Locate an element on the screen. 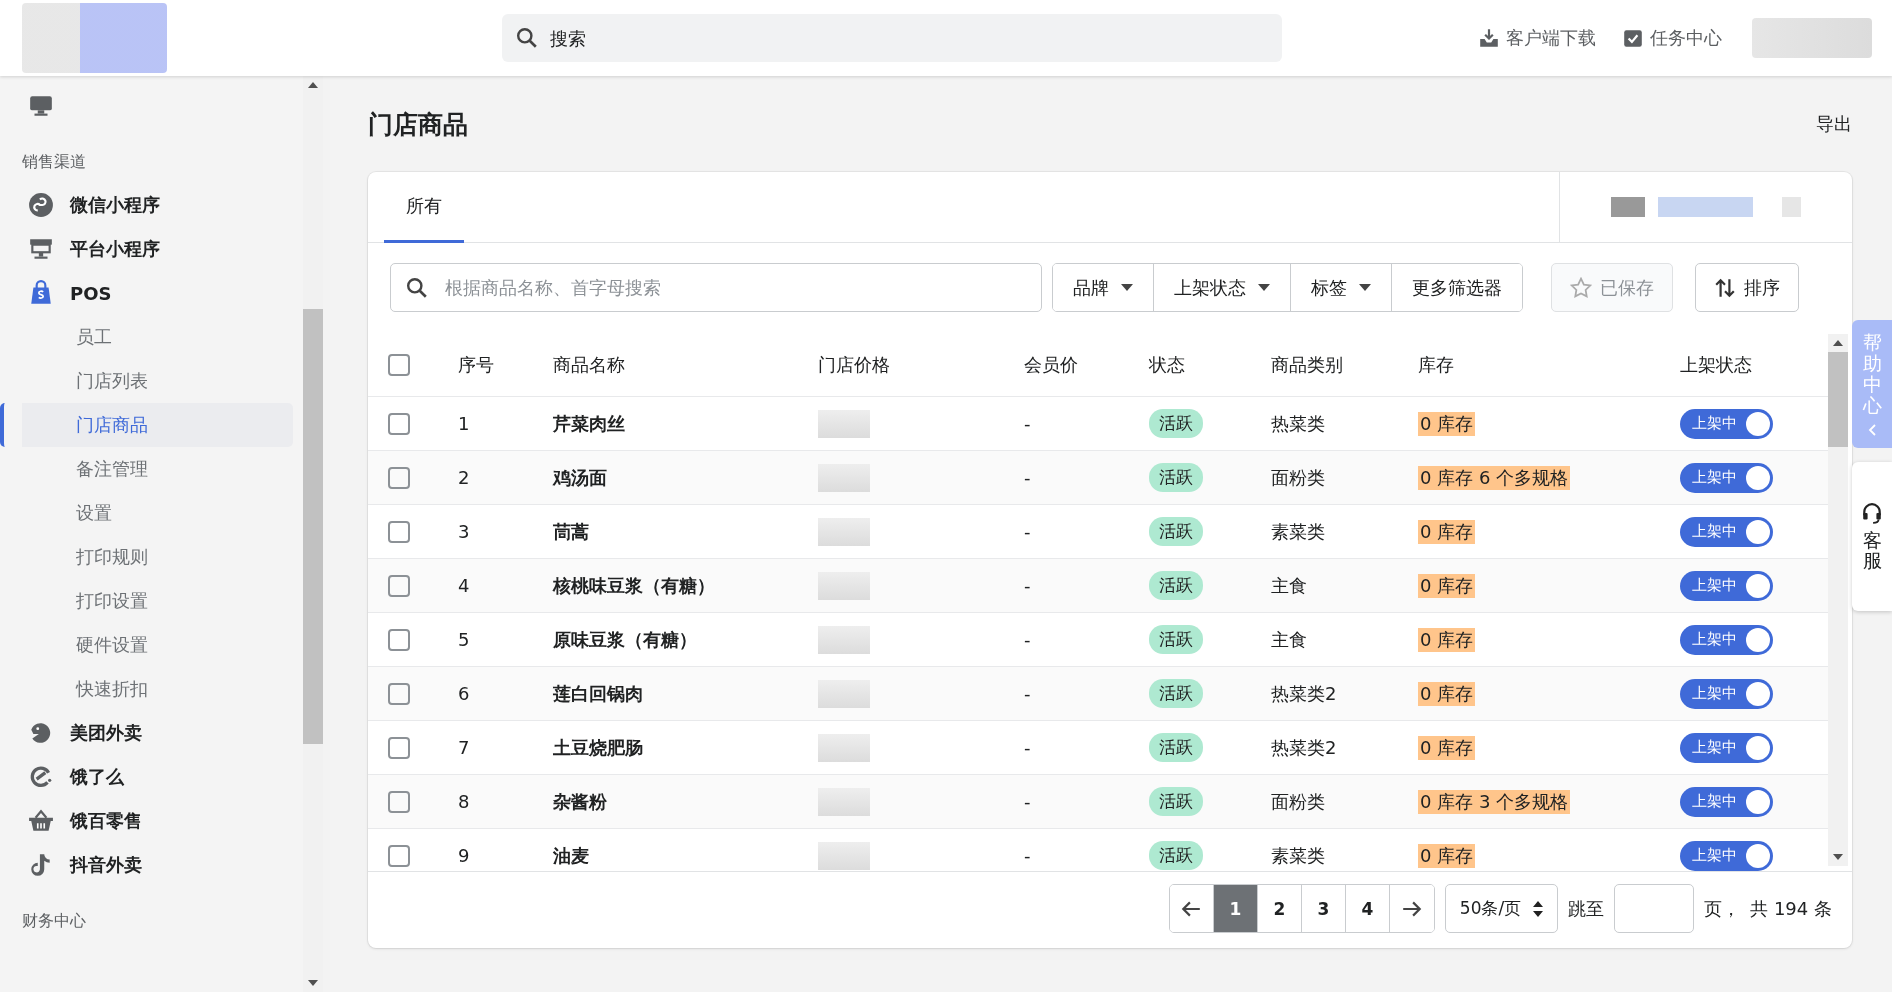 Image resolution: width=1892 pixels, height=992 pixels. download-icon is located at coordinates (1489, 38).